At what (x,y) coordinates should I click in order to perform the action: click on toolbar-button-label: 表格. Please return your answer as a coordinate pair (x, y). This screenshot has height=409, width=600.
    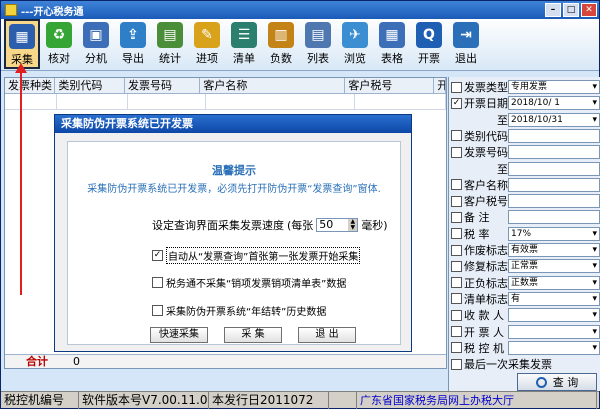
    Looking at the image, I should click on (392, 58).